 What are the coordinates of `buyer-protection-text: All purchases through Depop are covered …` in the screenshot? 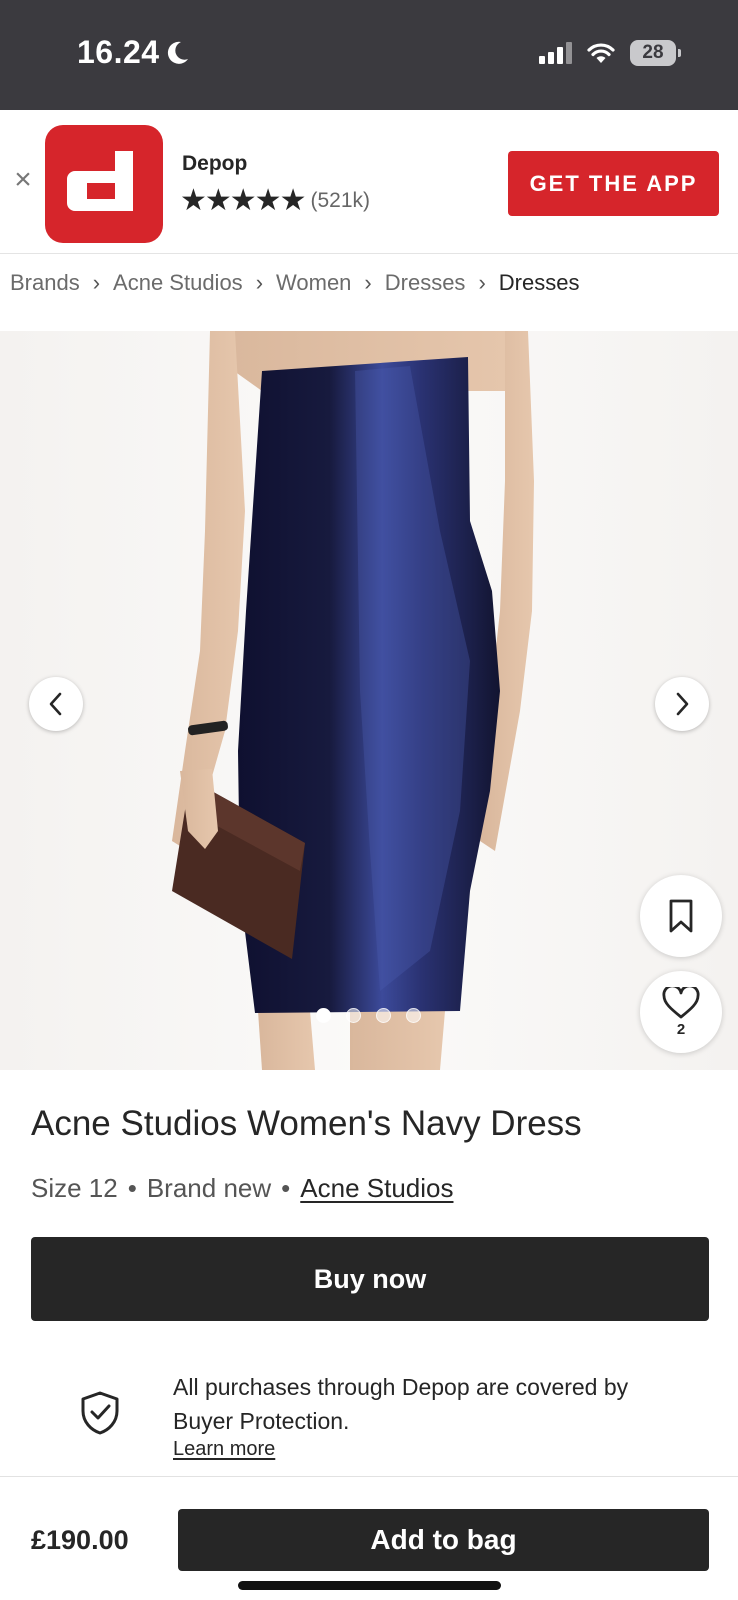 It's located at (401, 1404).